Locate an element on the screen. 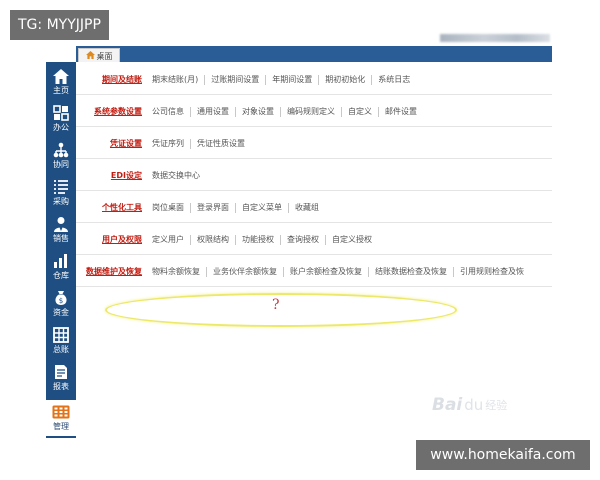 The width and height of the screenshot is (600, 480). link-data-exchange-center: 数据交换中心 is located at coordinates (176, 175).